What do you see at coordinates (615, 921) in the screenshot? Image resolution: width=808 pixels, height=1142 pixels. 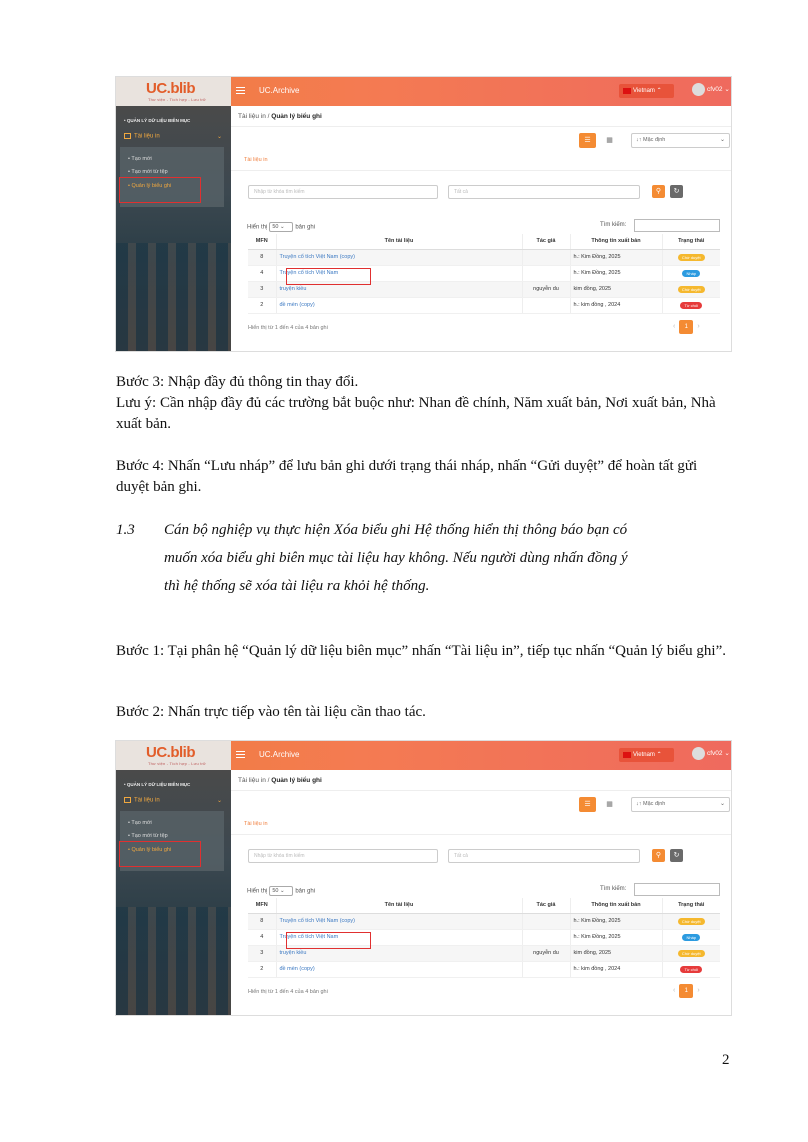 I see `publication-cell: h.: Kim Đồng, 2025` at bounding box center [615, 921].